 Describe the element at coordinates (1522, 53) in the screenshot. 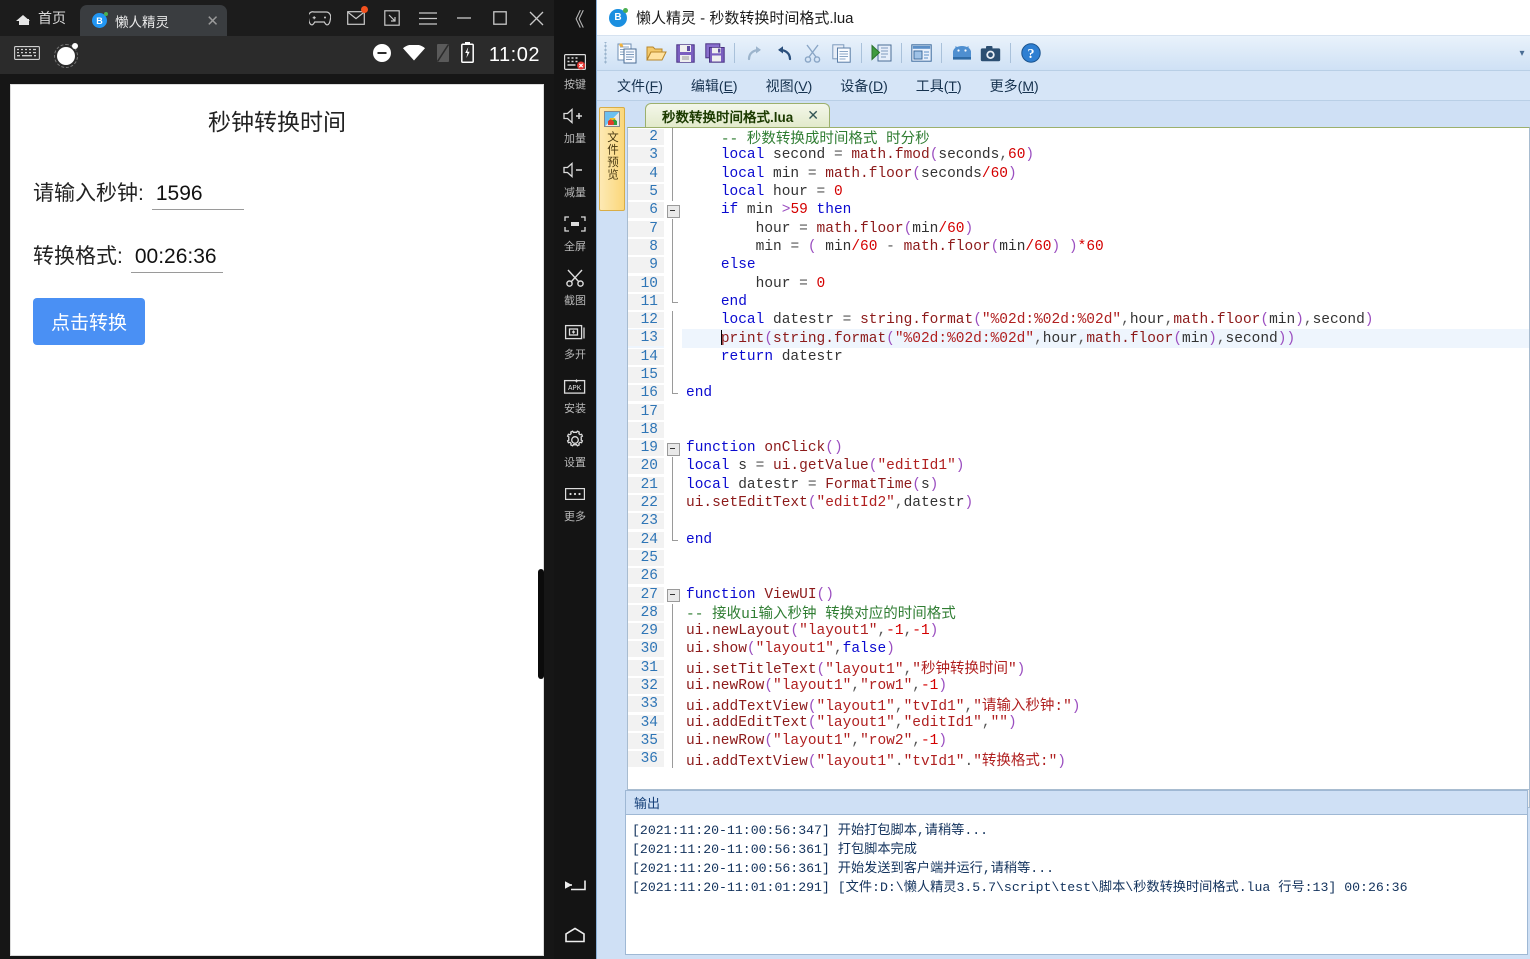

I see `toolbar-overflow-button: ▾` at that location.